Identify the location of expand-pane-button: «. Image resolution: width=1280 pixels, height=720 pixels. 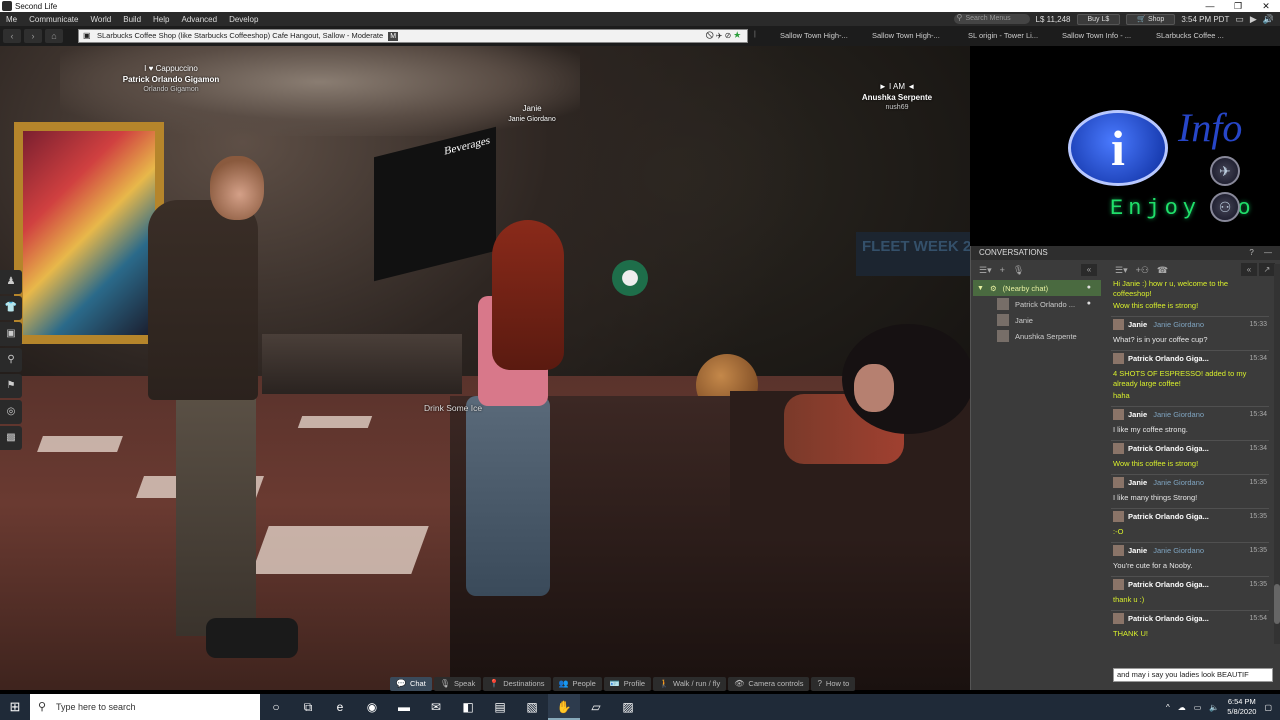
(1249, 269).